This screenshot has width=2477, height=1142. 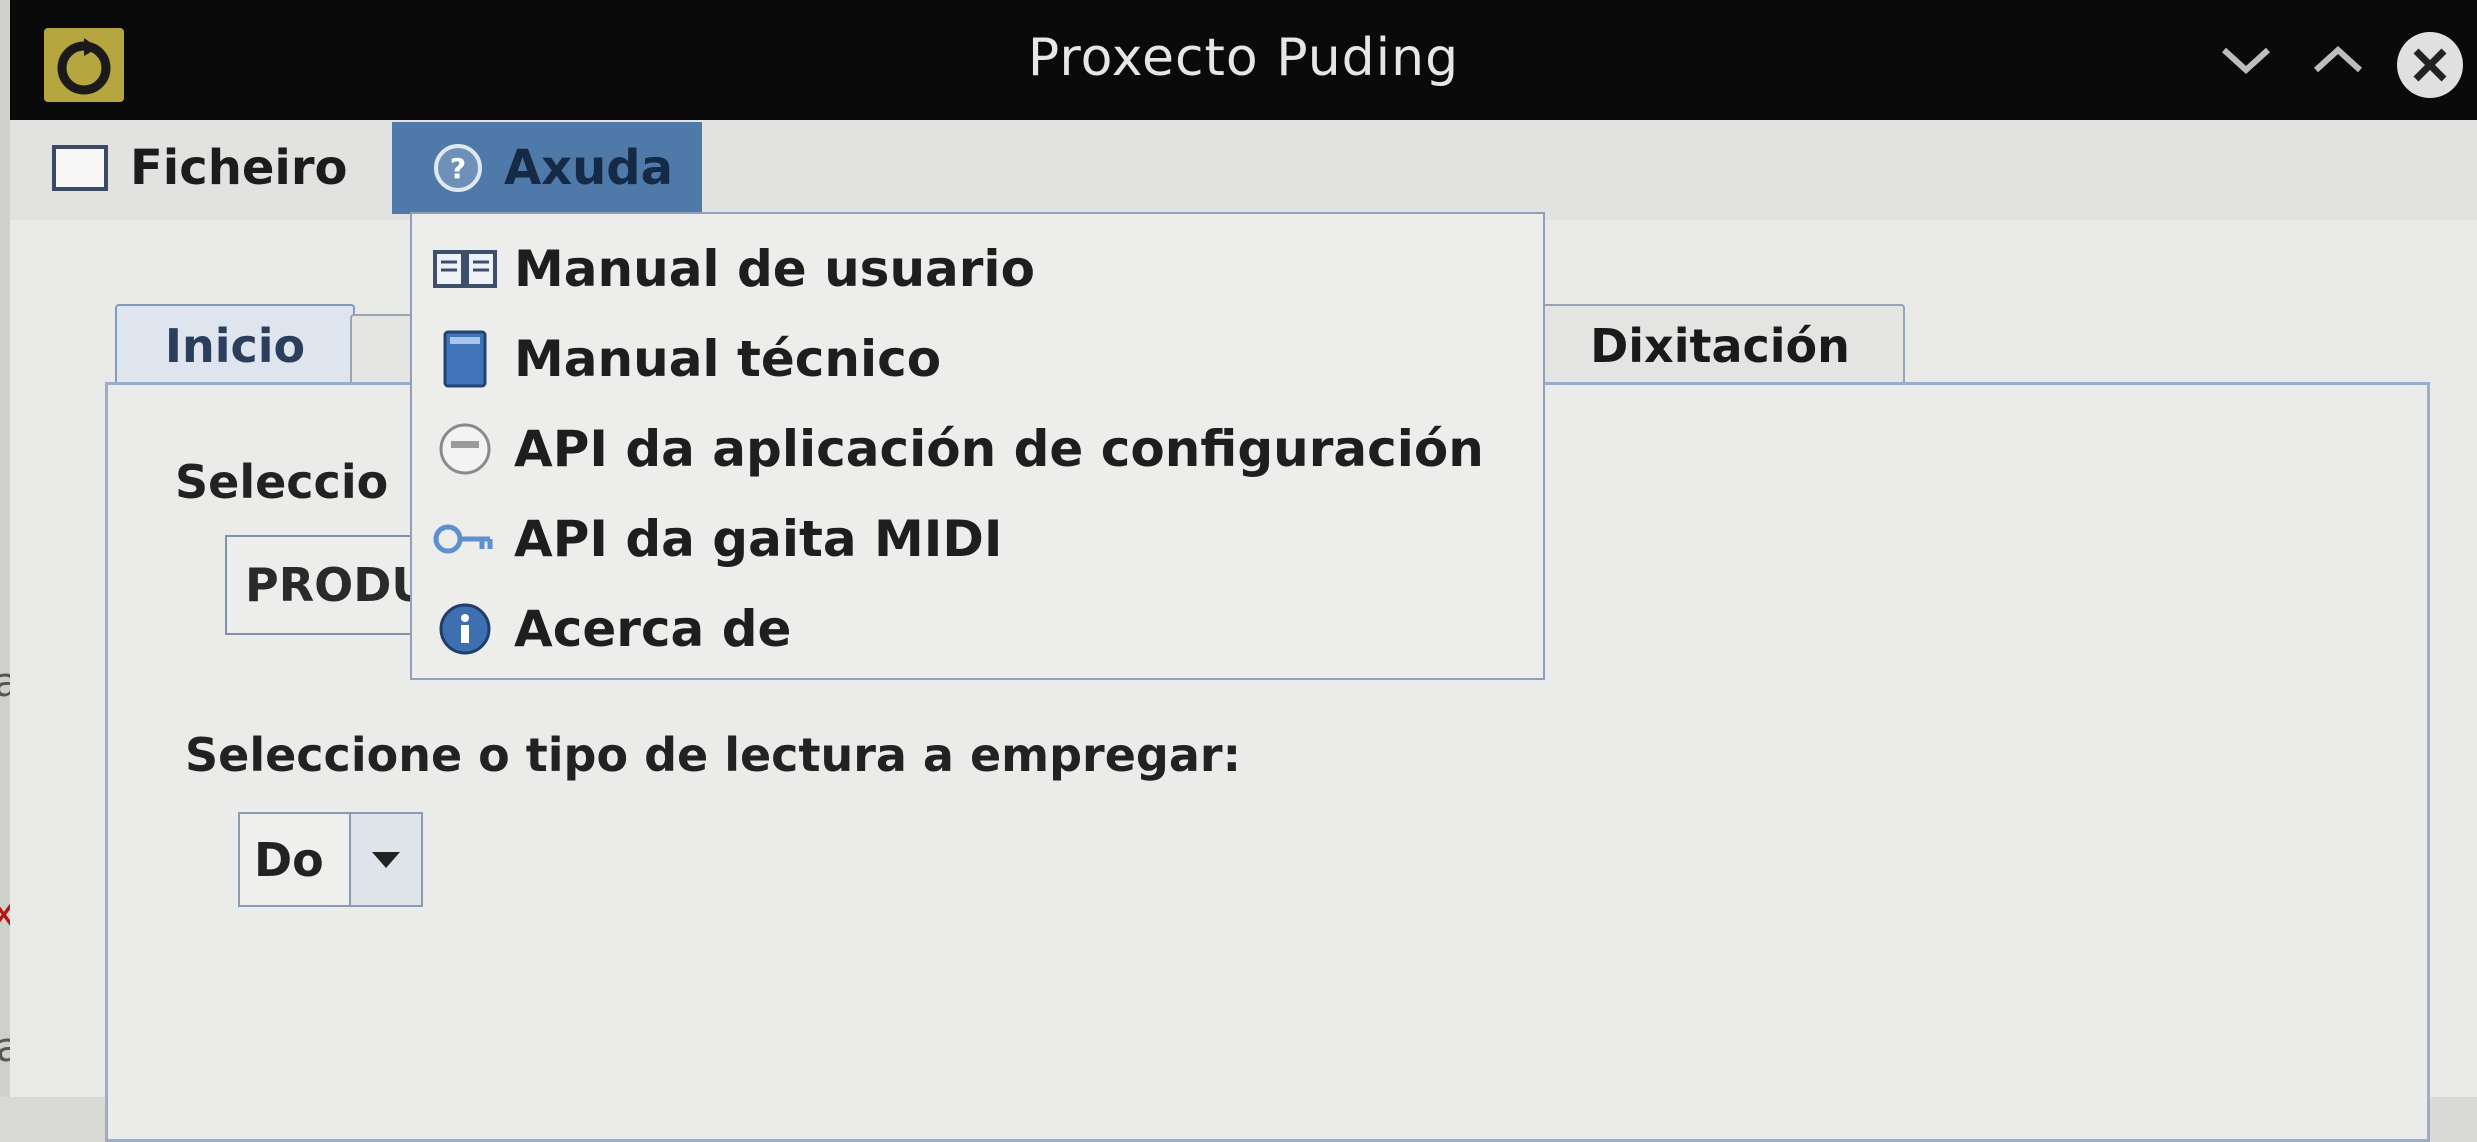 I want to click on help-icon: ?, so click(x=458, y=168).